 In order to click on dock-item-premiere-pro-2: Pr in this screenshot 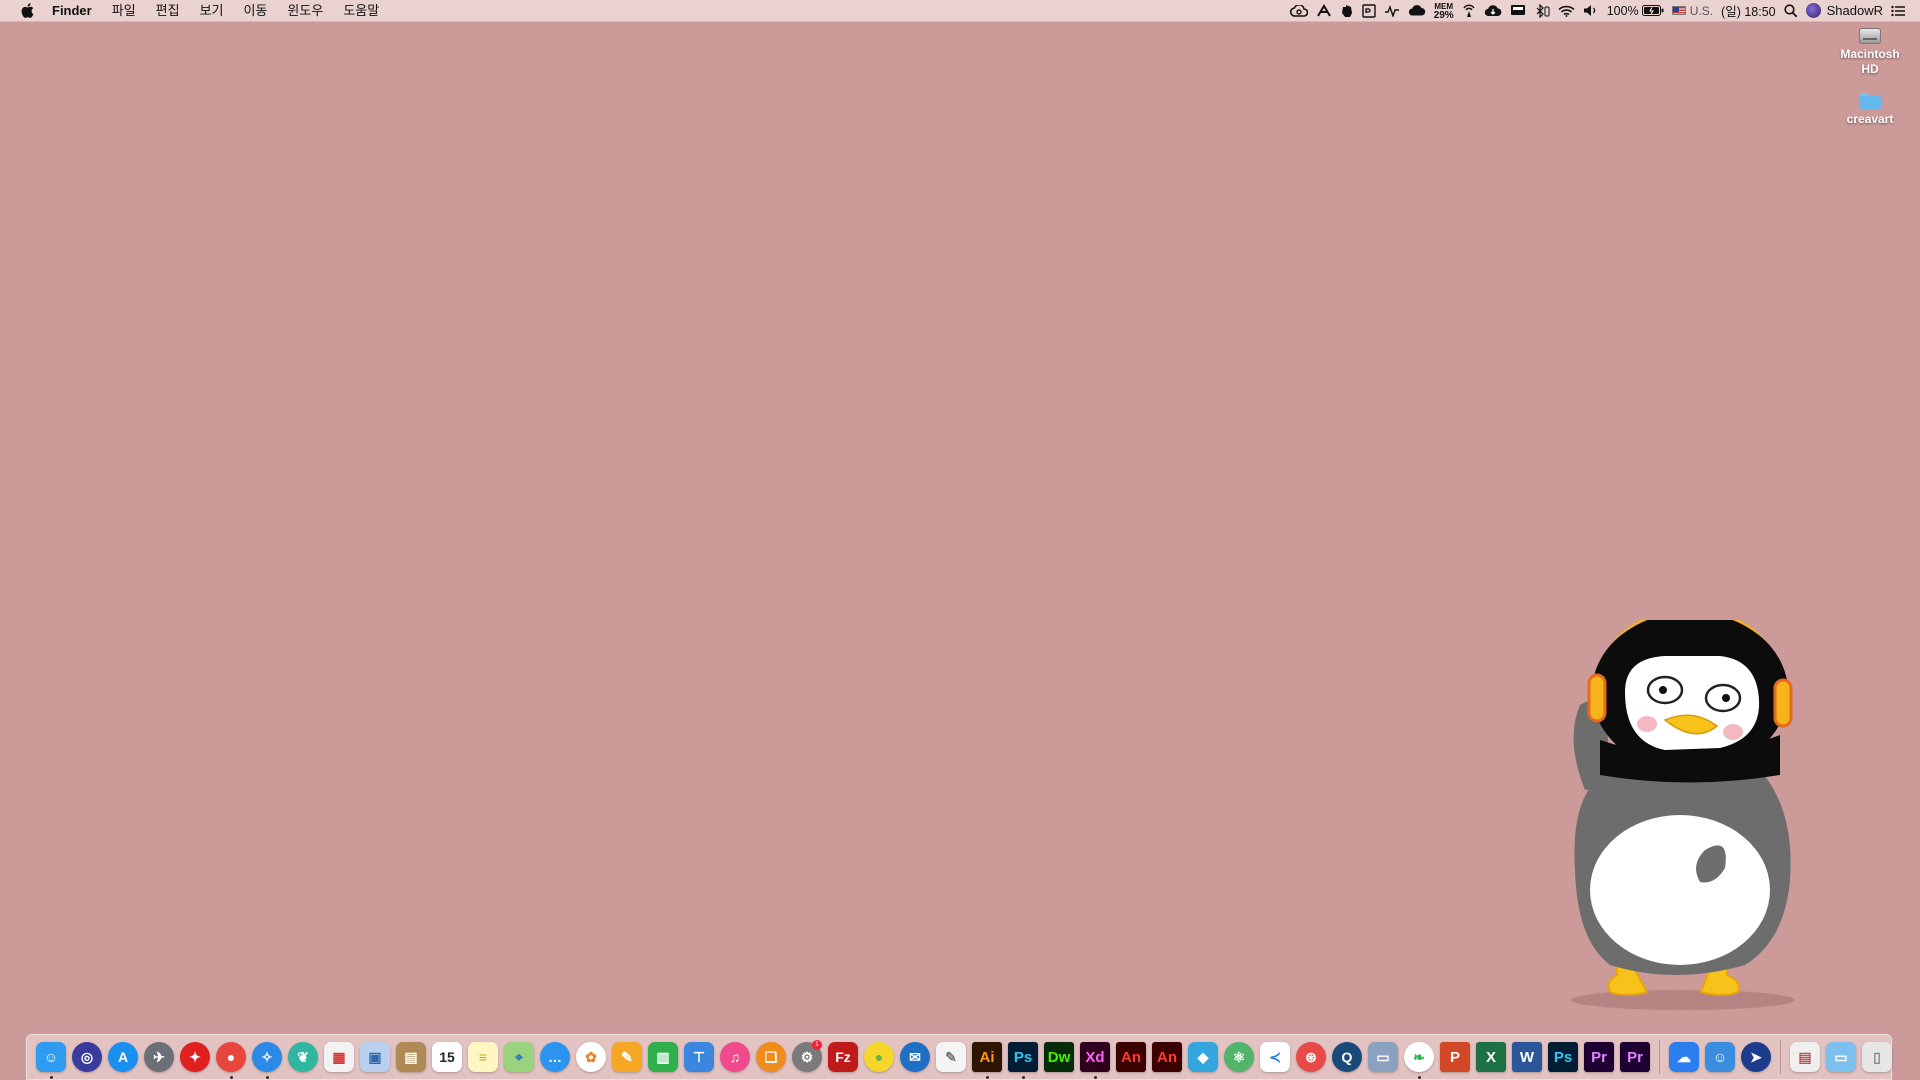, I will do `click(1635, 1057)`.